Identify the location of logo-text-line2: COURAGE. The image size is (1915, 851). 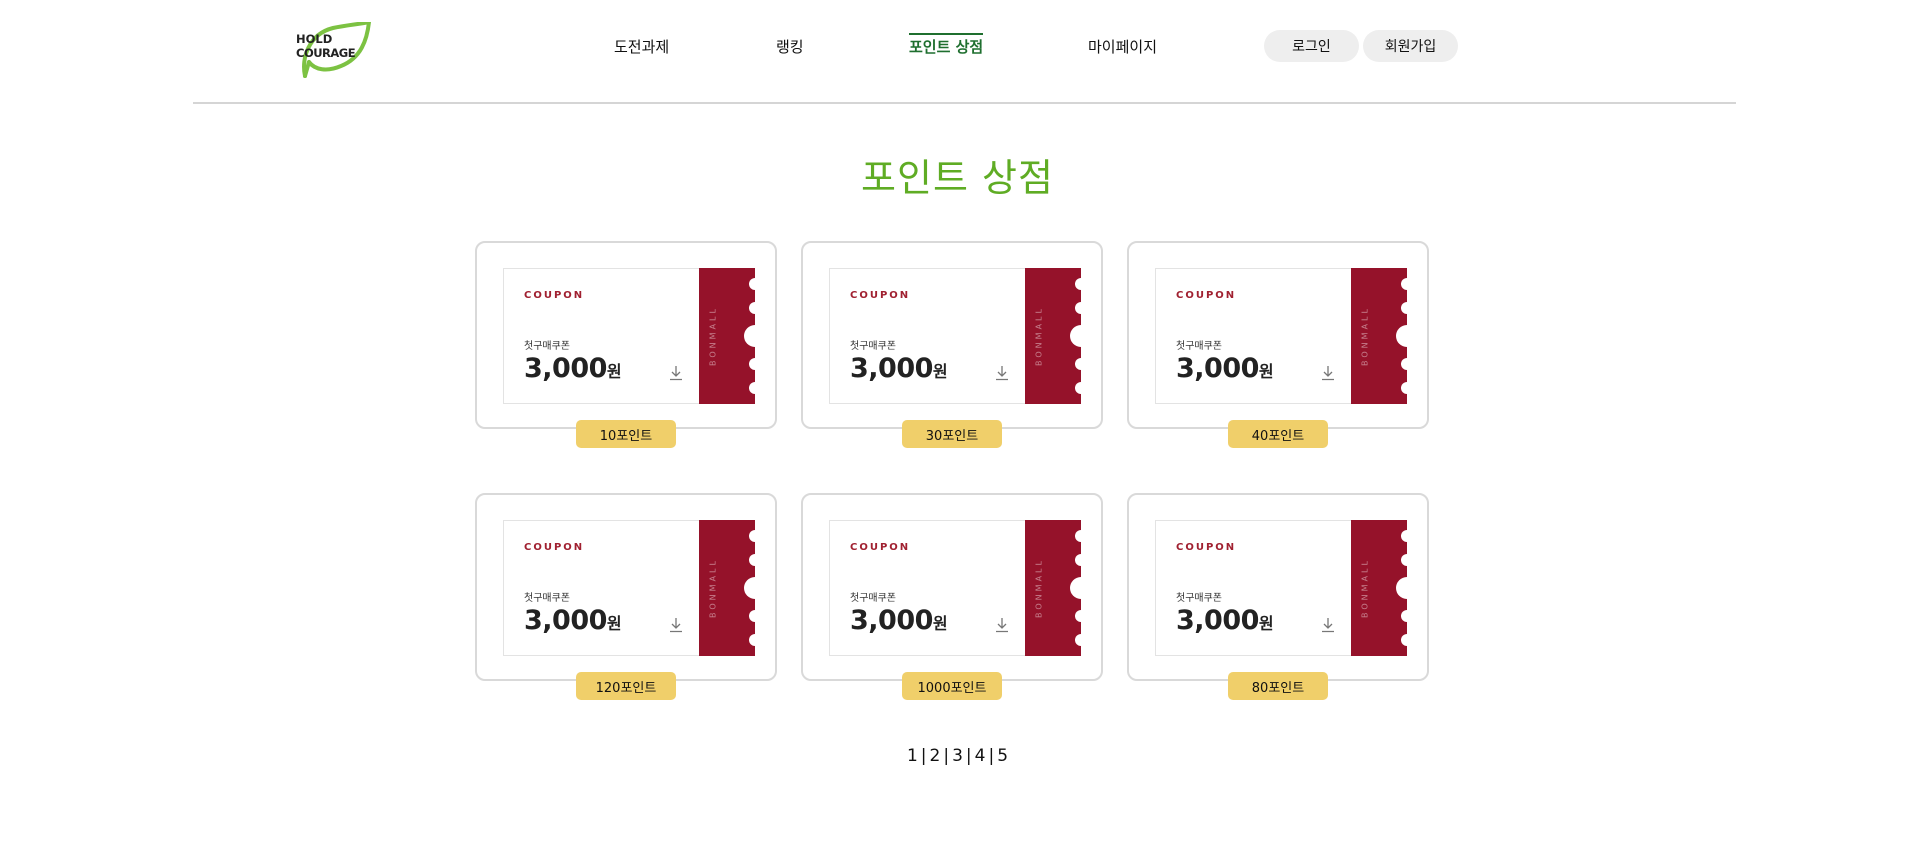
(326, 53).